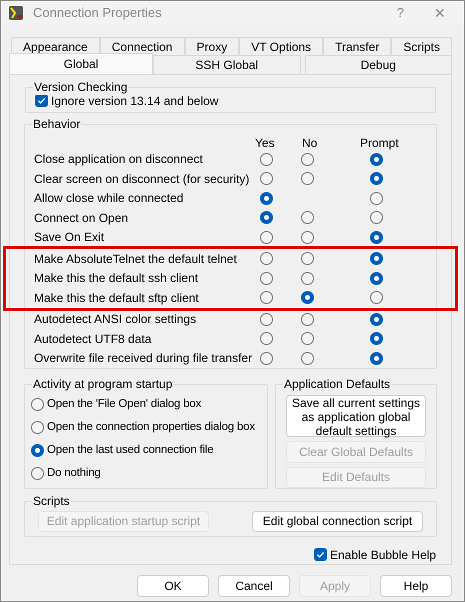 The width and height of the screenshot is (465, 602). Describe the element at coordinates (378, 64) in the screenshot. I see `tab: Debug` at that location.